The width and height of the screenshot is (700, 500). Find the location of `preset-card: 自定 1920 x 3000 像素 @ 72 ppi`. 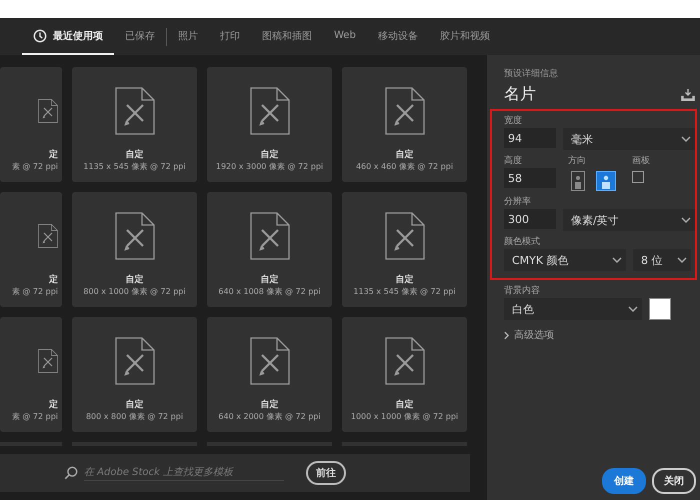

preset-card: 自定 1920 x 3000 像素 @ 72 ppi is located at coordinates (269, 124).